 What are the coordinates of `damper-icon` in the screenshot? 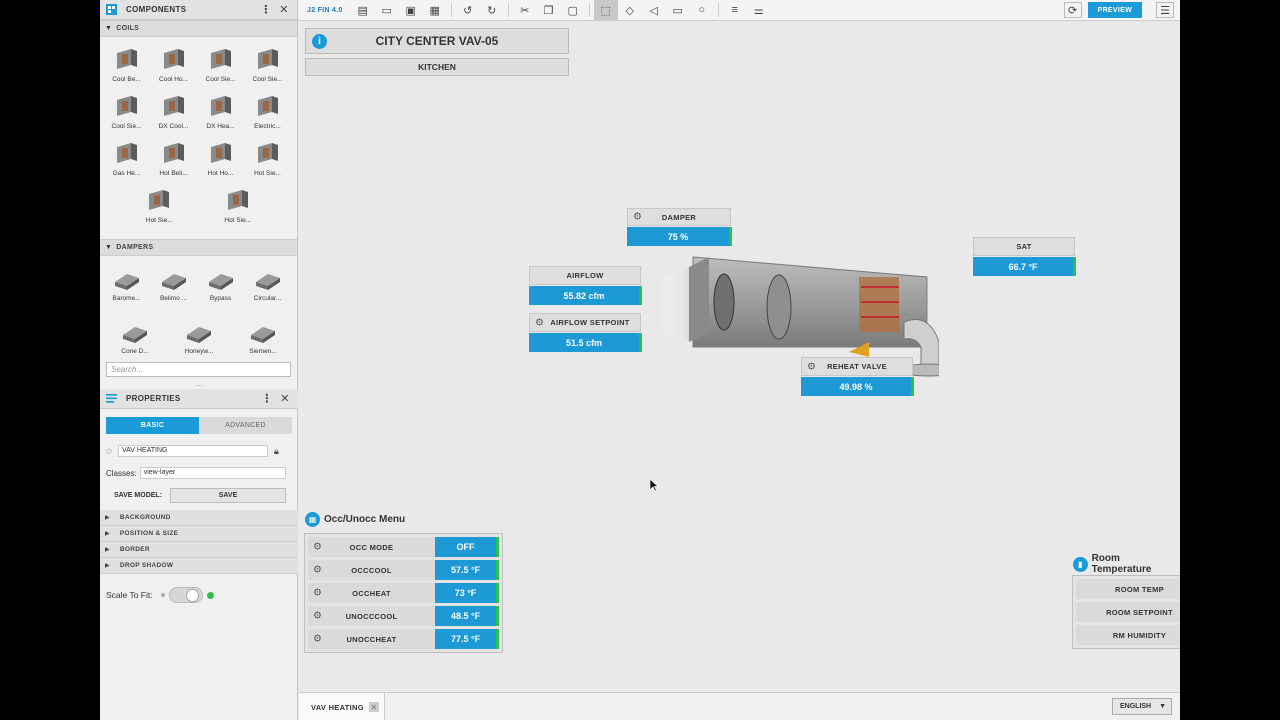 It's located at (135, 331).